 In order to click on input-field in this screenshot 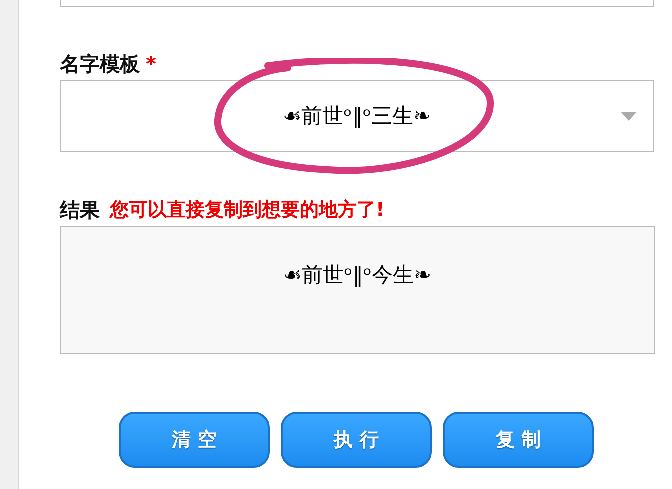, I will do `click(357, 3)`.